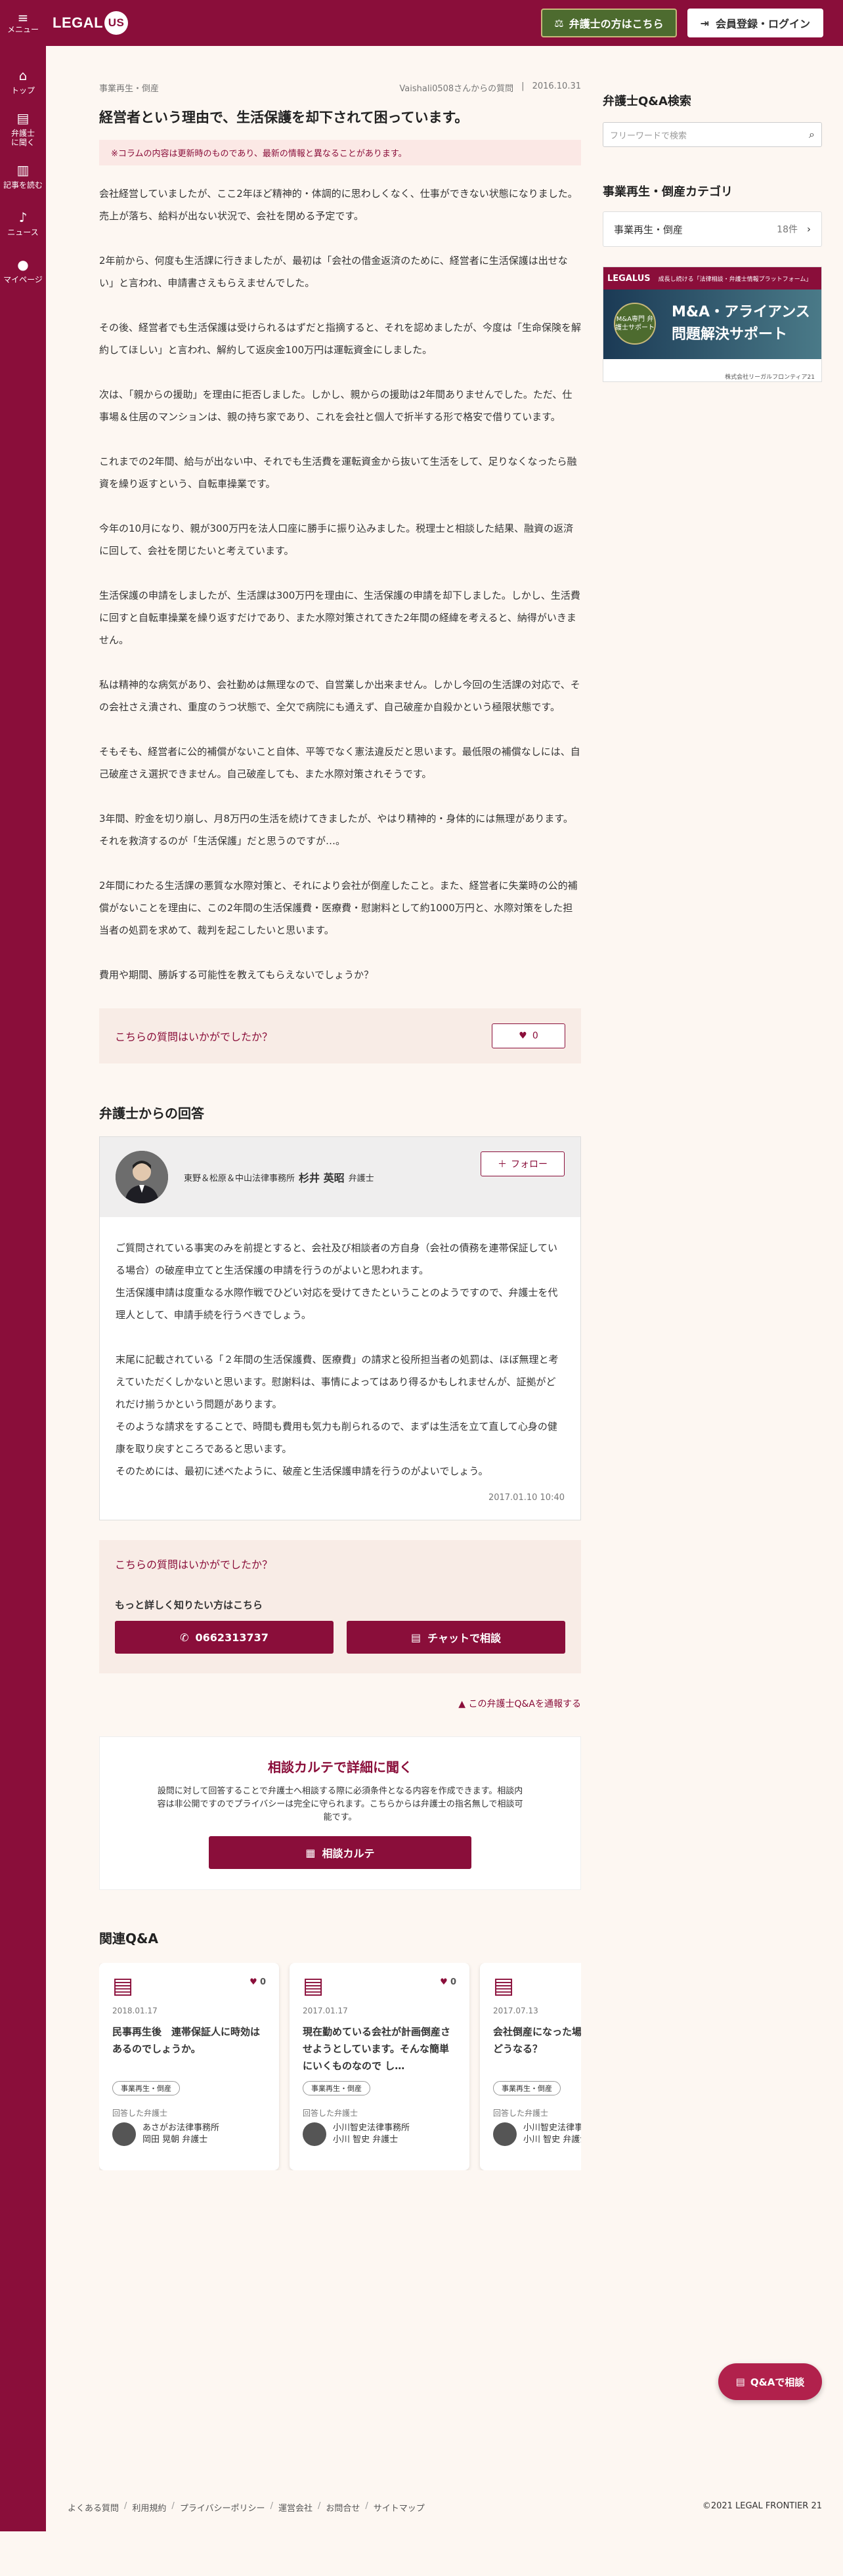 This screenshot has height=2576, width=843. Describe the element at coordinates (770, 2381) in the screenshot. I see `qa-consult-float-button: ▤ Q&Aで相談` at that location.